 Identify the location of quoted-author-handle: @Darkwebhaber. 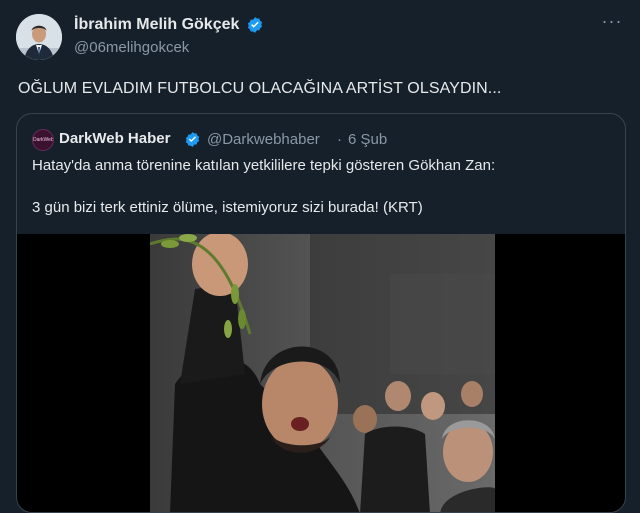
(263, 139).